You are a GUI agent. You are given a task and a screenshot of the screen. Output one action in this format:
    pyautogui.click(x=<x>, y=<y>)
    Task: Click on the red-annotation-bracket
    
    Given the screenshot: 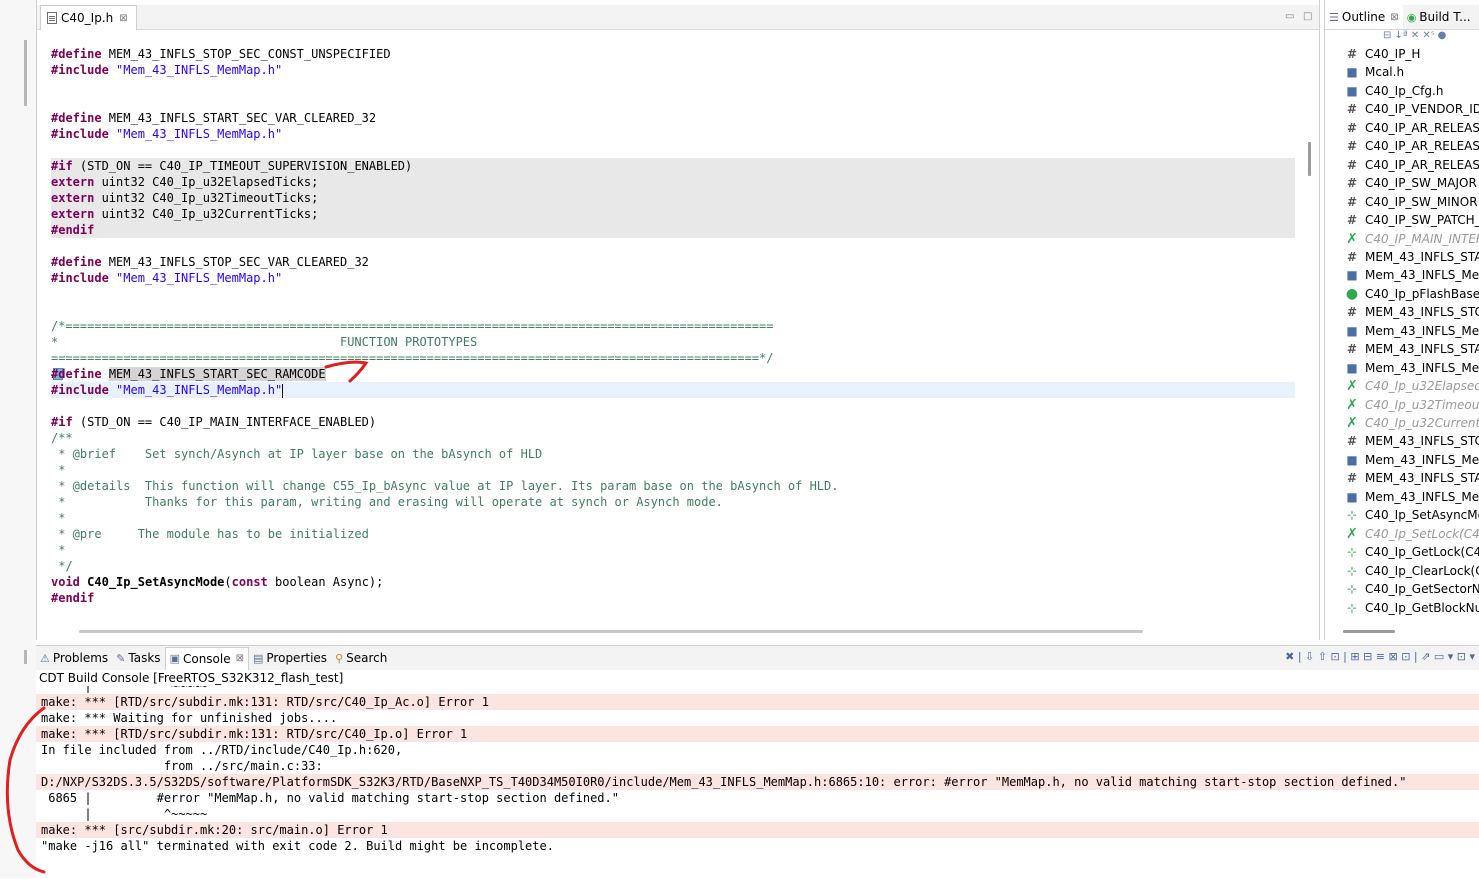 What is the action you would take?
    pyautogui.click(x=25, y=790)
    